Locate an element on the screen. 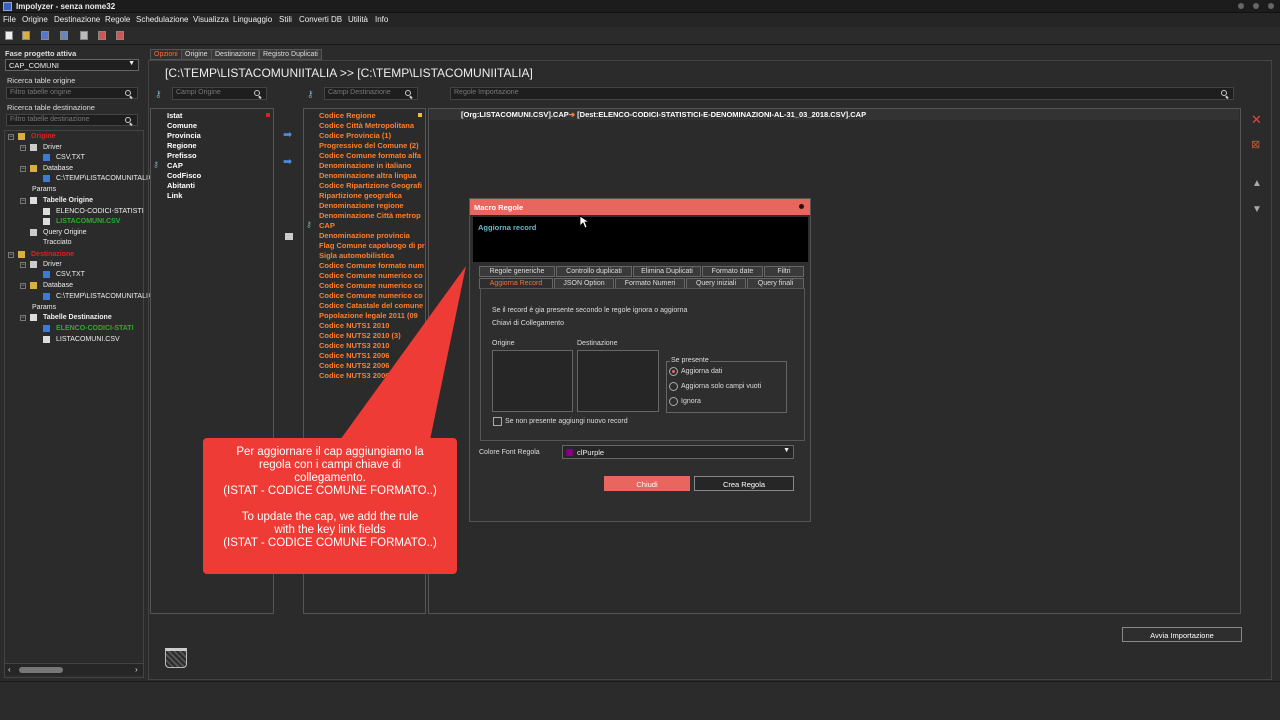 The width and height of the screenshot is (1280, 720). add-new-record-checkbox is located at coordinates (497, 421).